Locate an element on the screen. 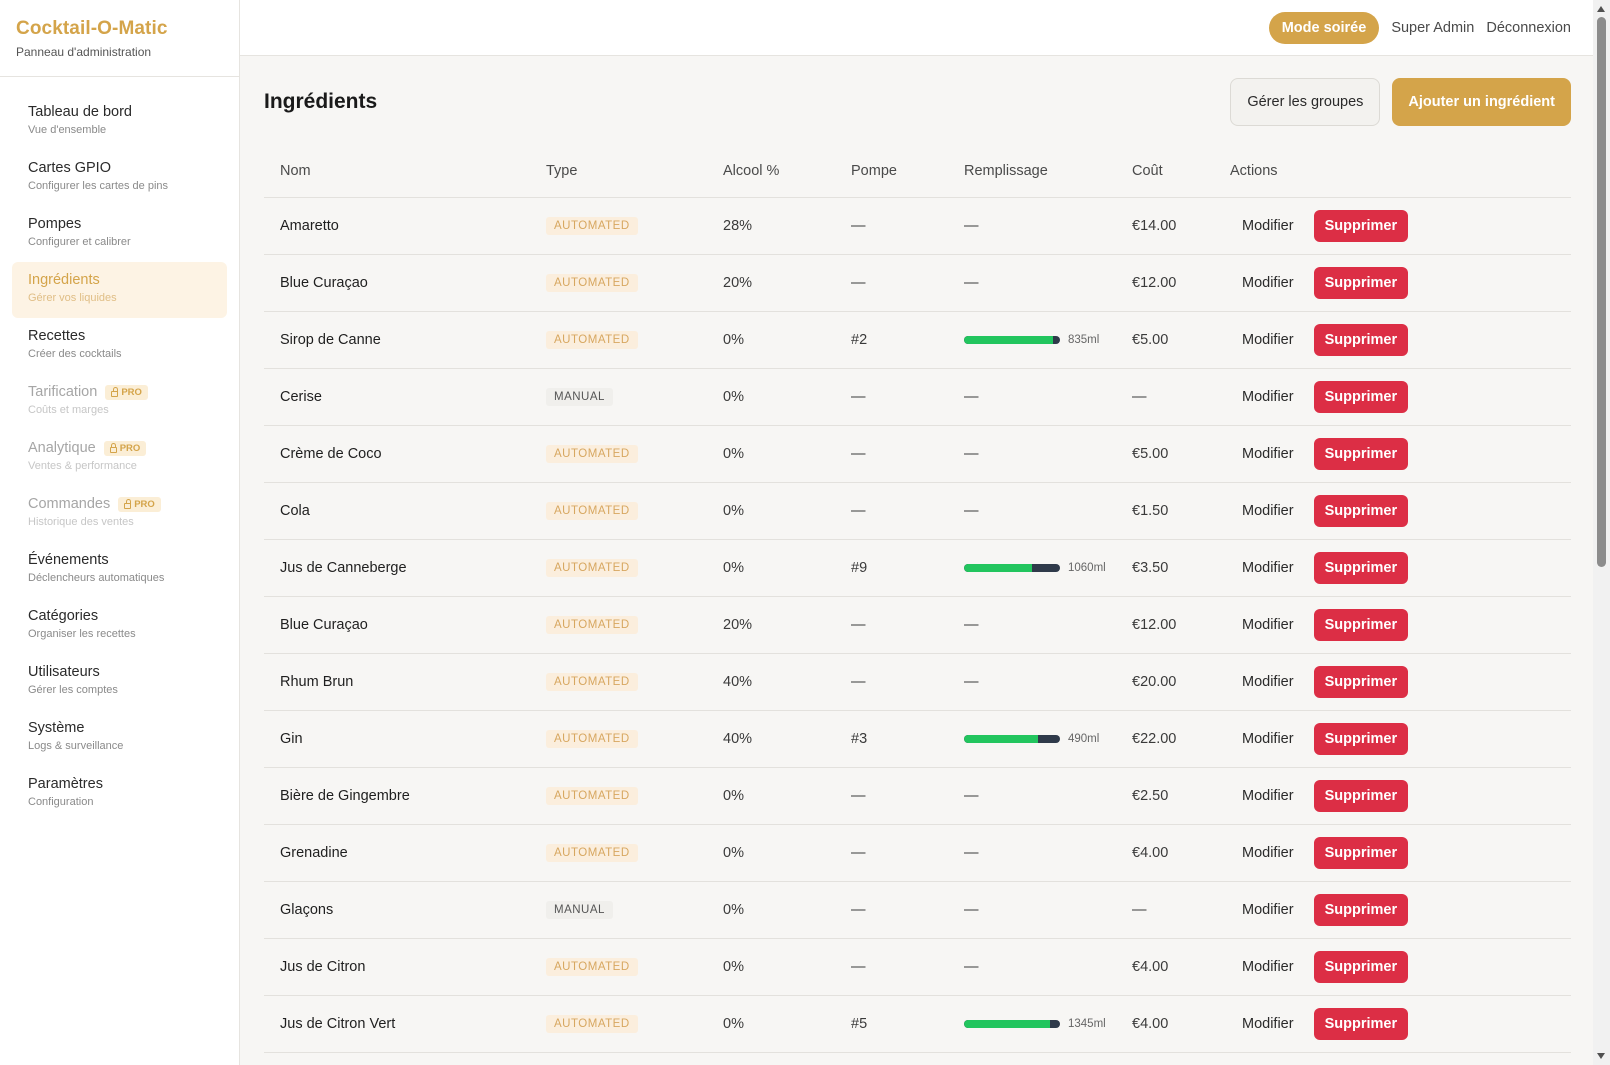  sidebar-item-pompes: Pompes Configurer et calibrer is located at coordinates (119, 234).